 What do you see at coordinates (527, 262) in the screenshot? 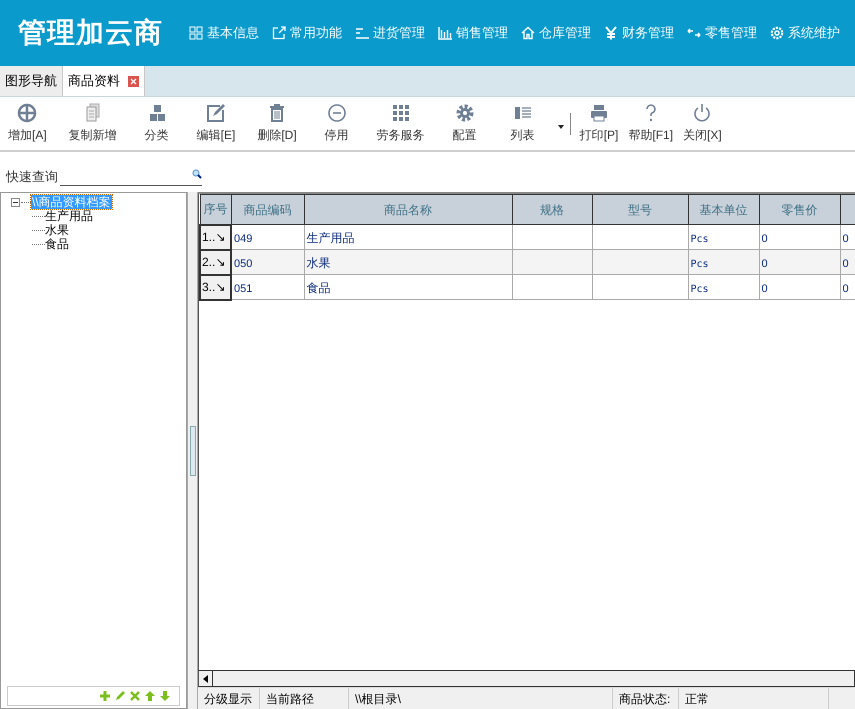
I see `table-row: 2..↘ 050 水果 Pcs 0 0` at bounding box center [527, 262].